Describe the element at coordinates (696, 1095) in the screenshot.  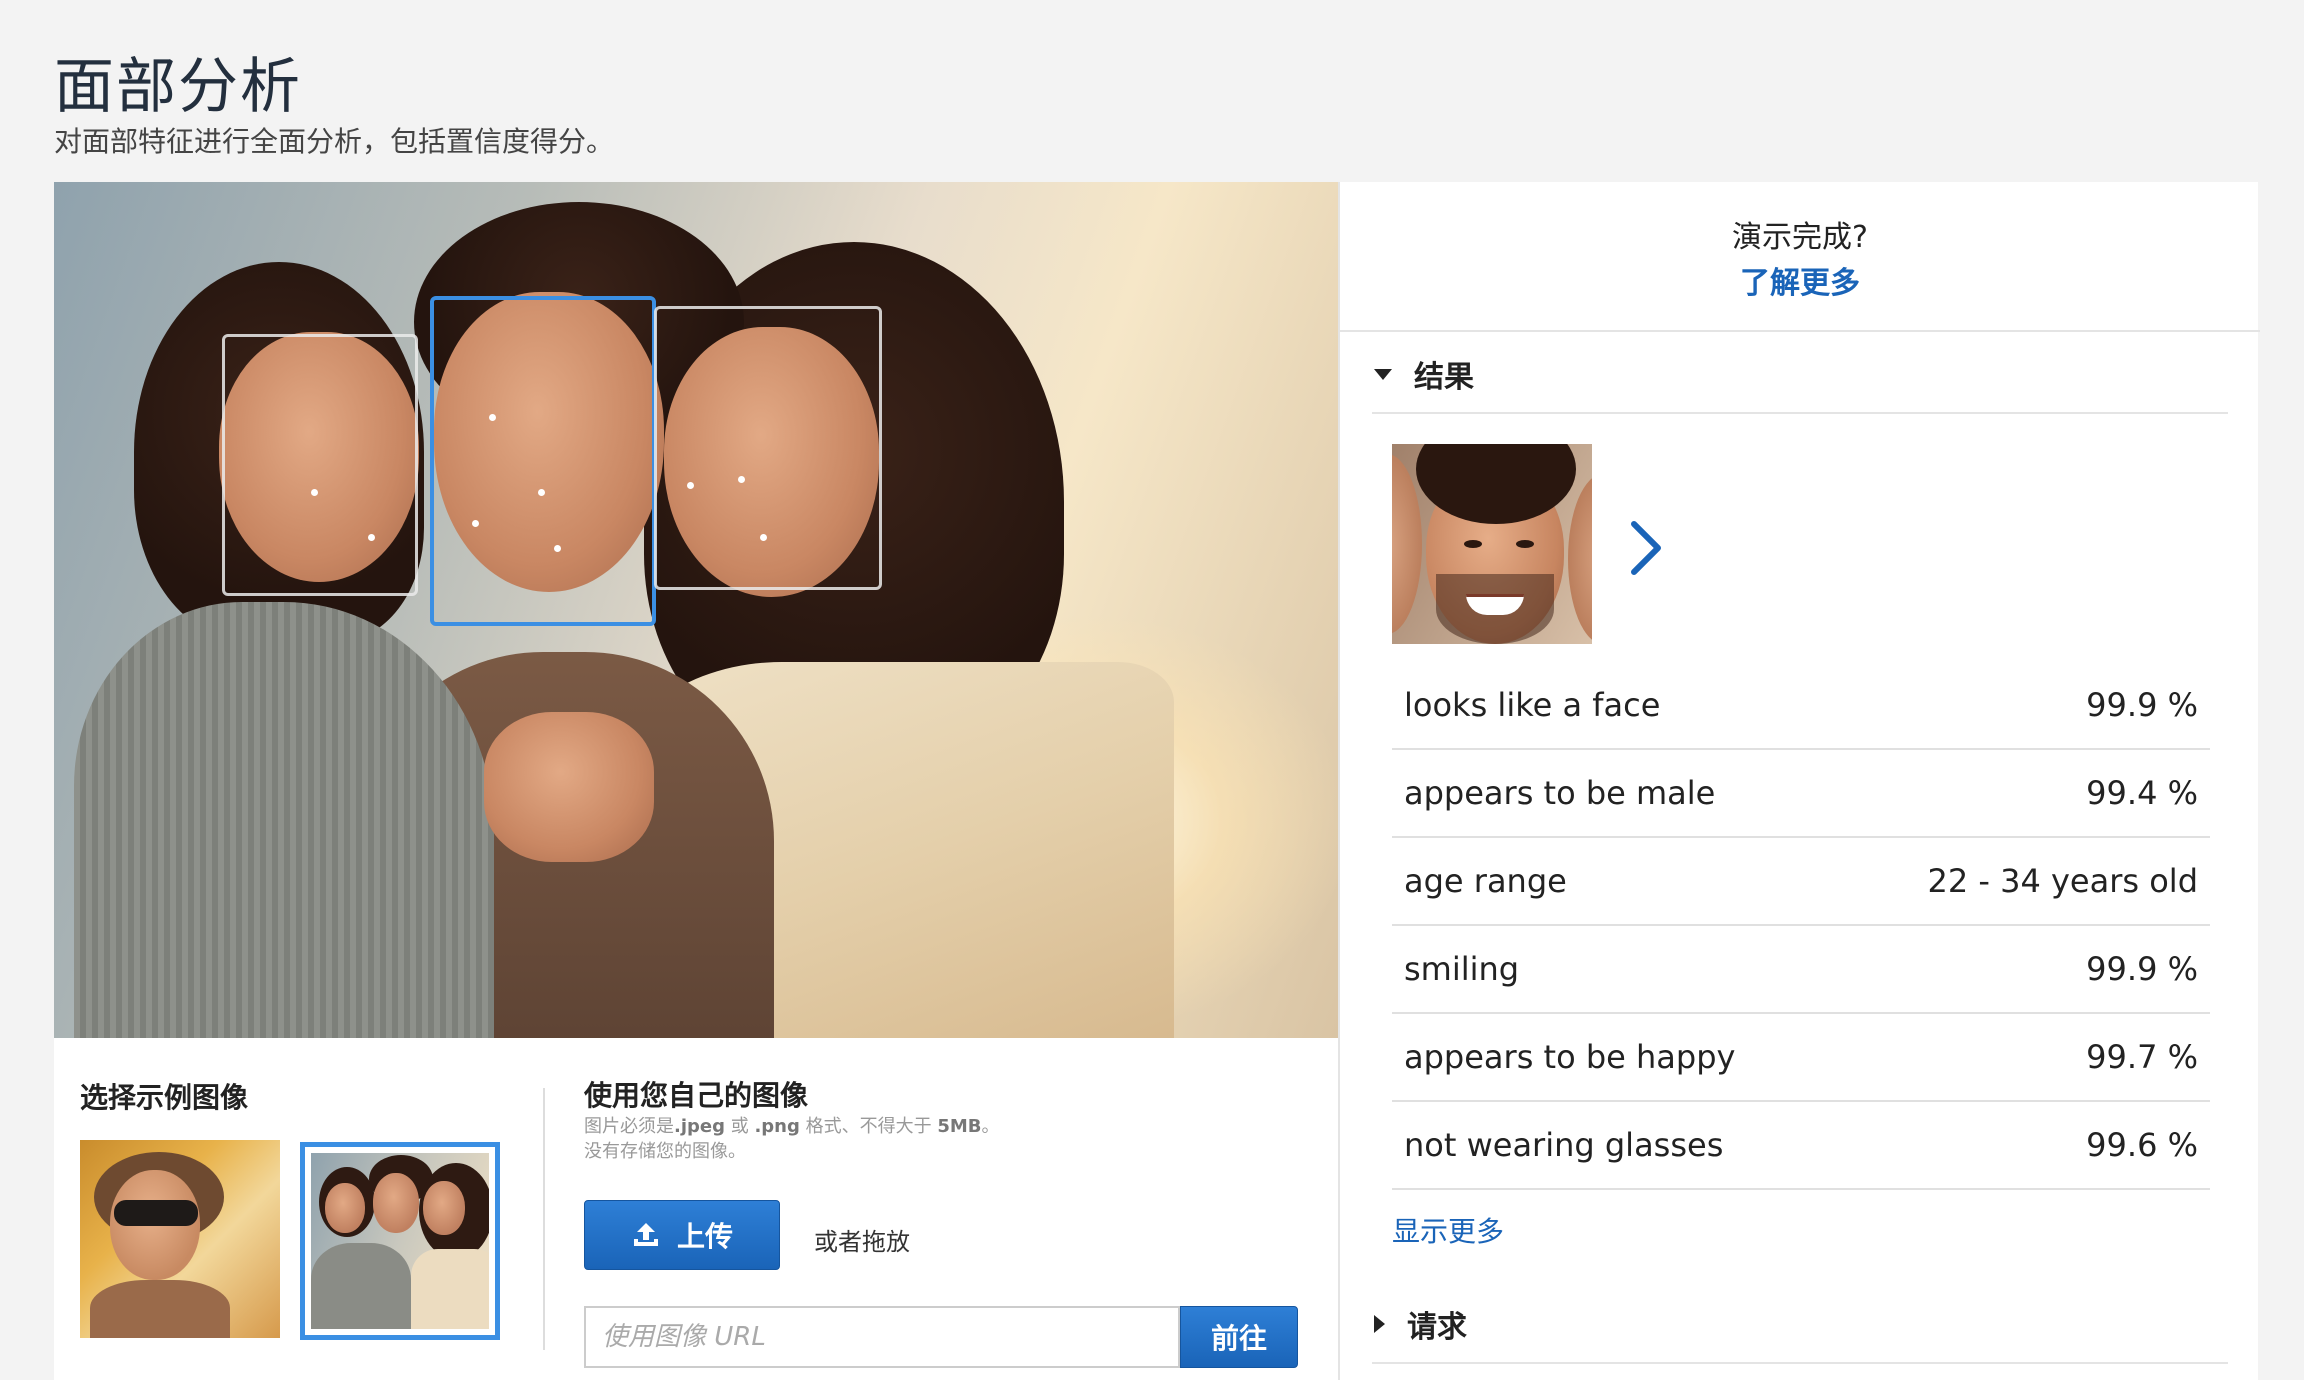
I see `own-image-heading: 使用您自己的图像` at that location.